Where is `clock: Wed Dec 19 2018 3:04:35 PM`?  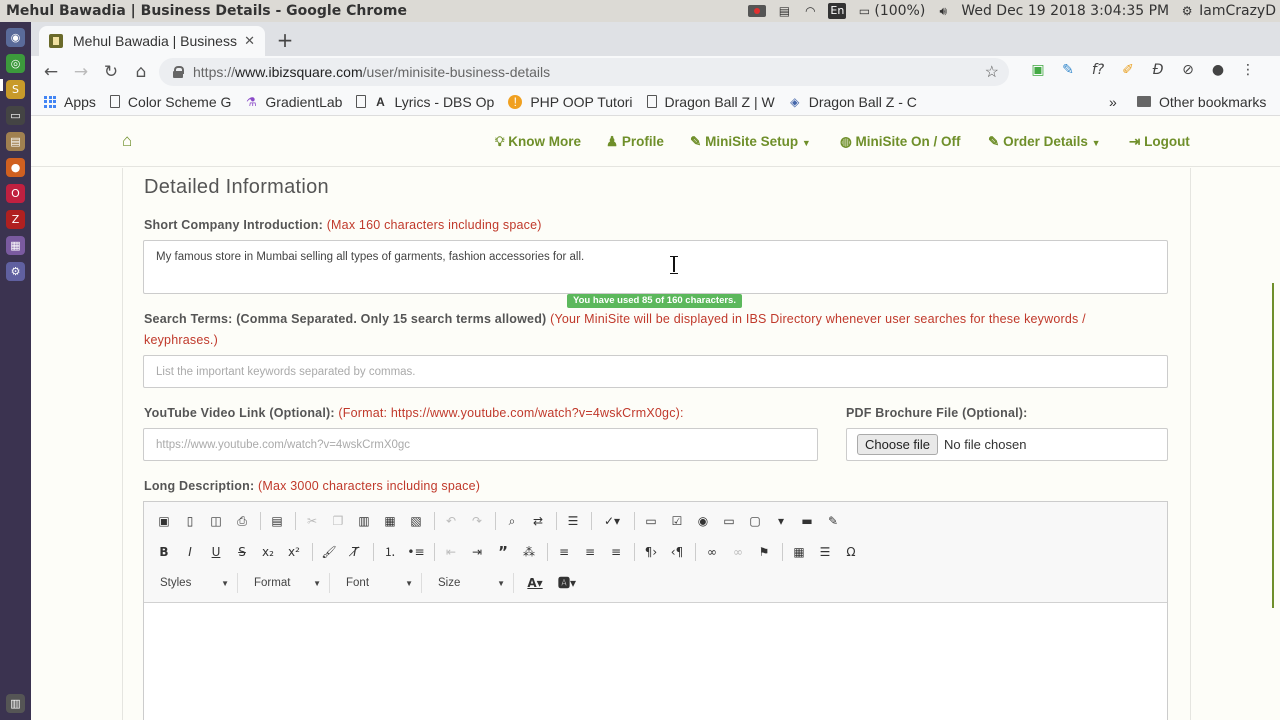 clock: Wed Dec 19 2018 3:04:35 PM is located at coordinates (1065, 11).